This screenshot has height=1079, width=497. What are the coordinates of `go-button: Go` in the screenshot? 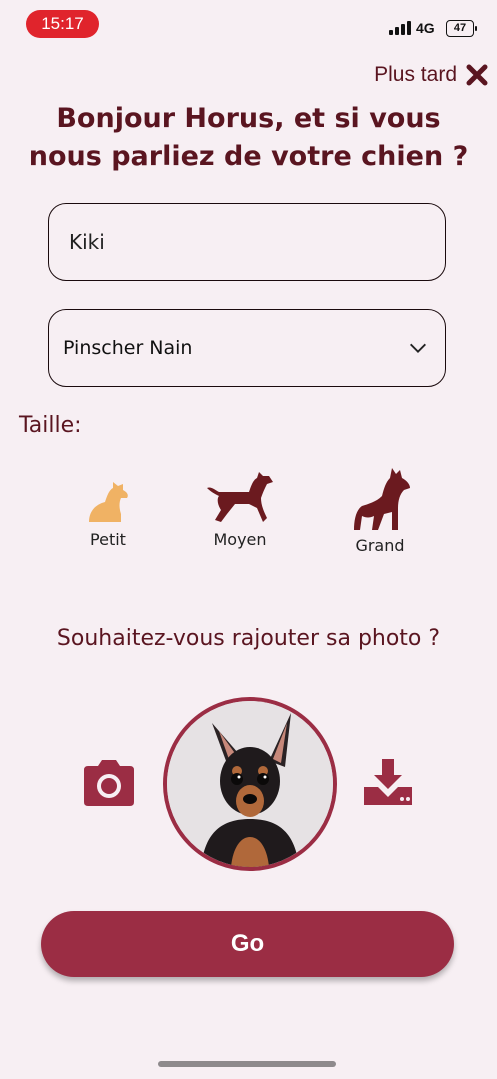 It's located at (247, 944).